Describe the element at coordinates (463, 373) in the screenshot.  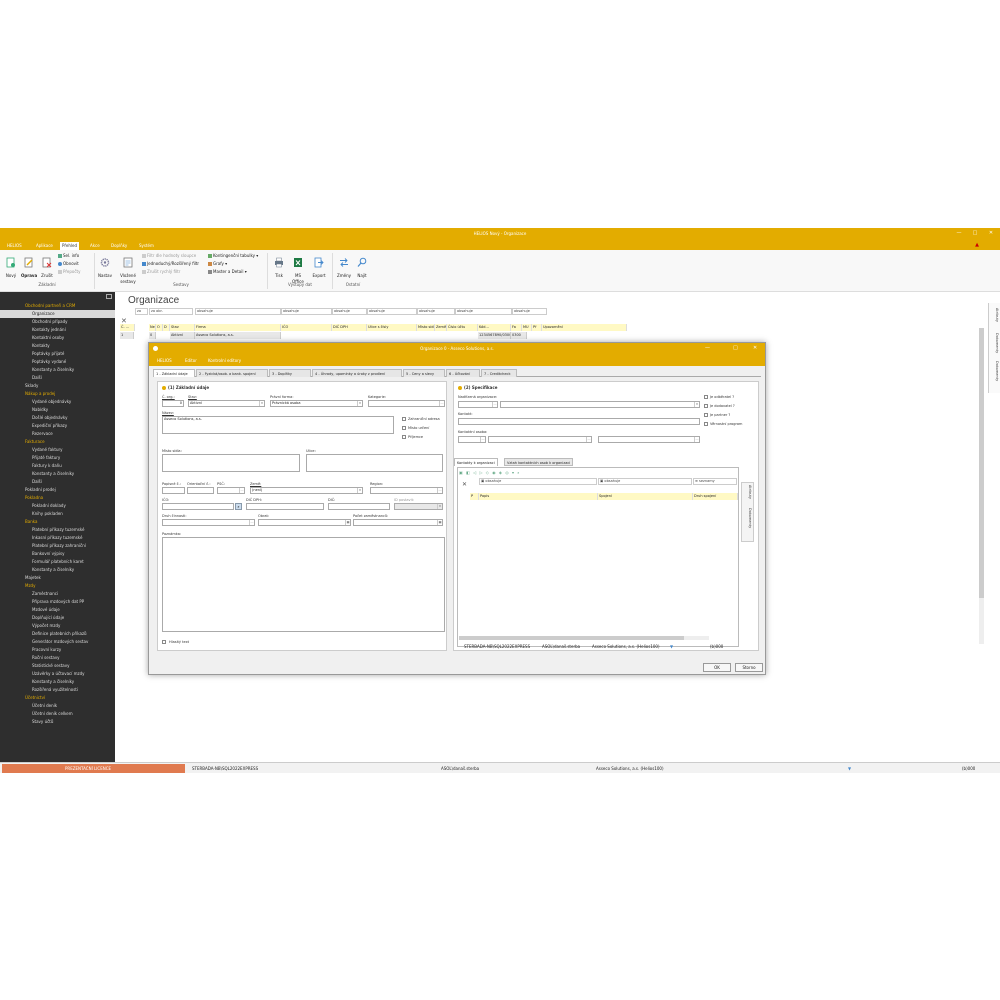
I see `dialog-tab: 6 - Účtování` at that location.